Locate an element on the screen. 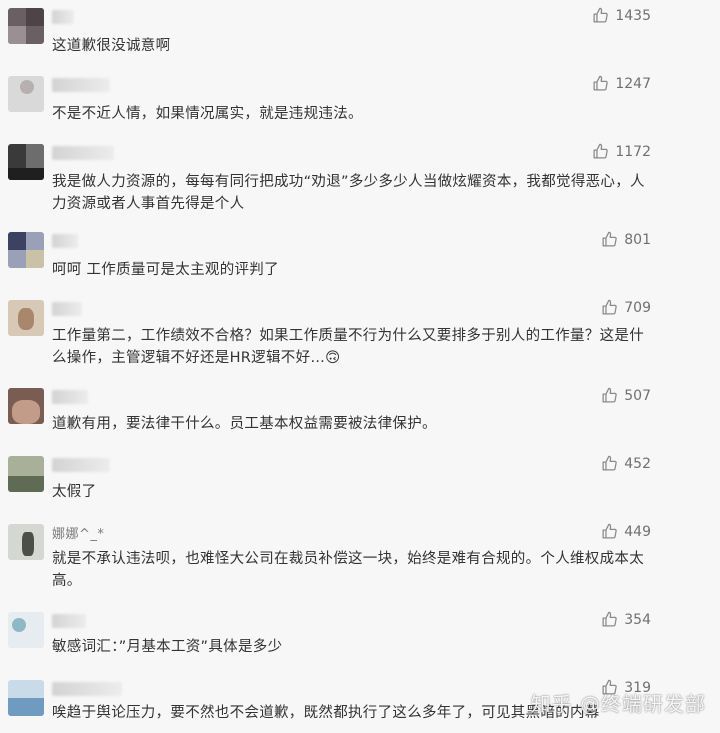 The image size is (720, 733). like-count: 449 is located at coordinates (637, 531).